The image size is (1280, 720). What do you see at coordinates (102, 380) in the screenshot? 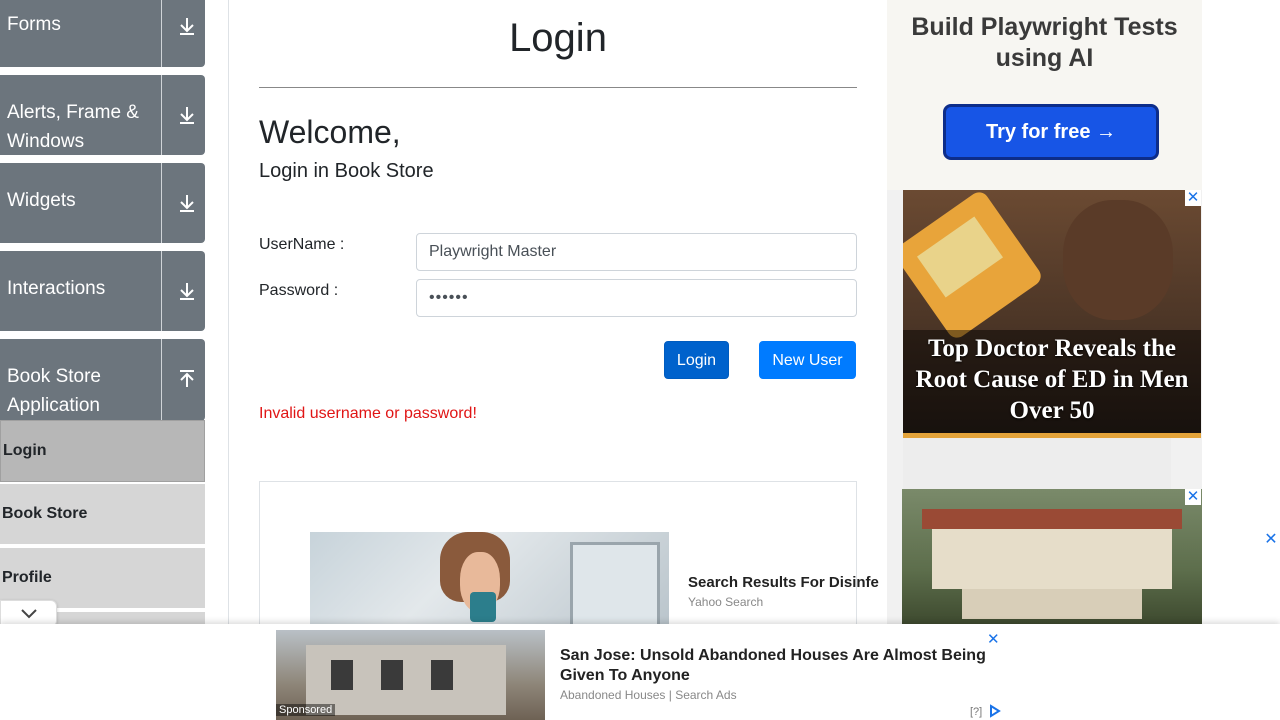
I see `sidebar-group-book-store: Book Store Application` at bounding box center [102, 380].